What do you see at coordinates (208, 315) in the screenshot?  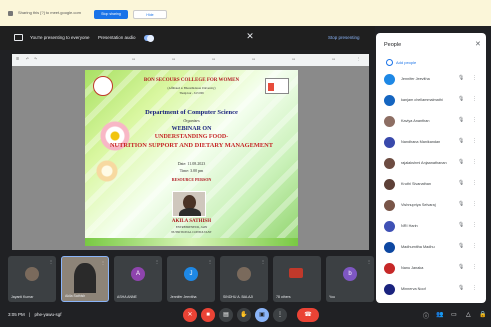 I see `camera-off-button: ■` at bounding box center [208, 315].